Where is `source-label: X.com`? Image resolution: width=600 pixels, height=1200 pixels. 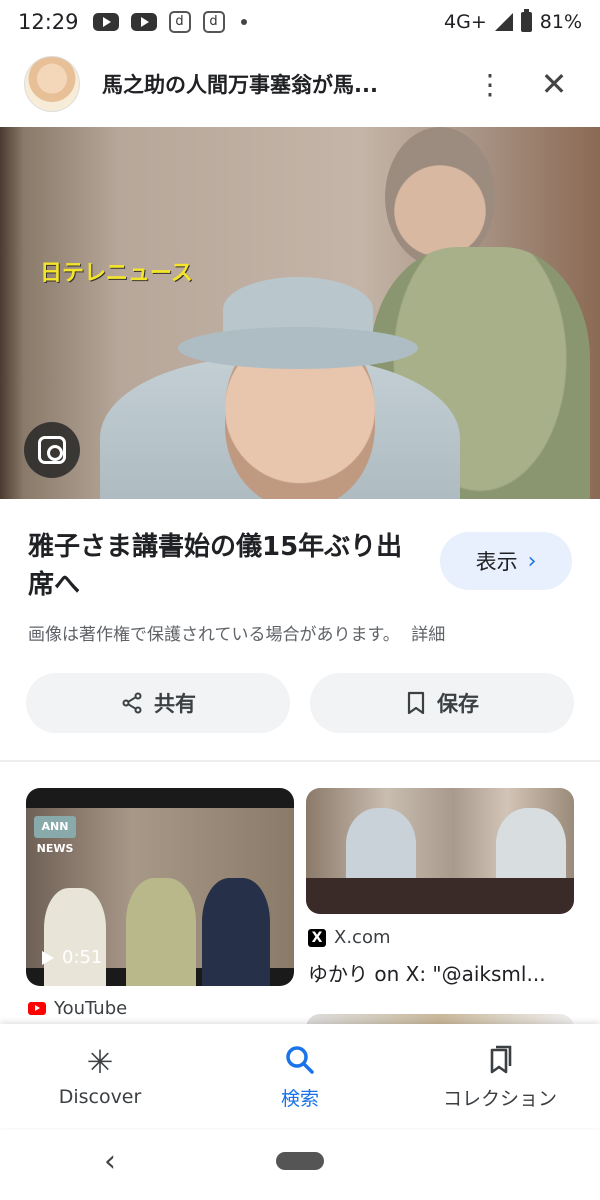
source-label: X.com is located at coordinates (362, 937).